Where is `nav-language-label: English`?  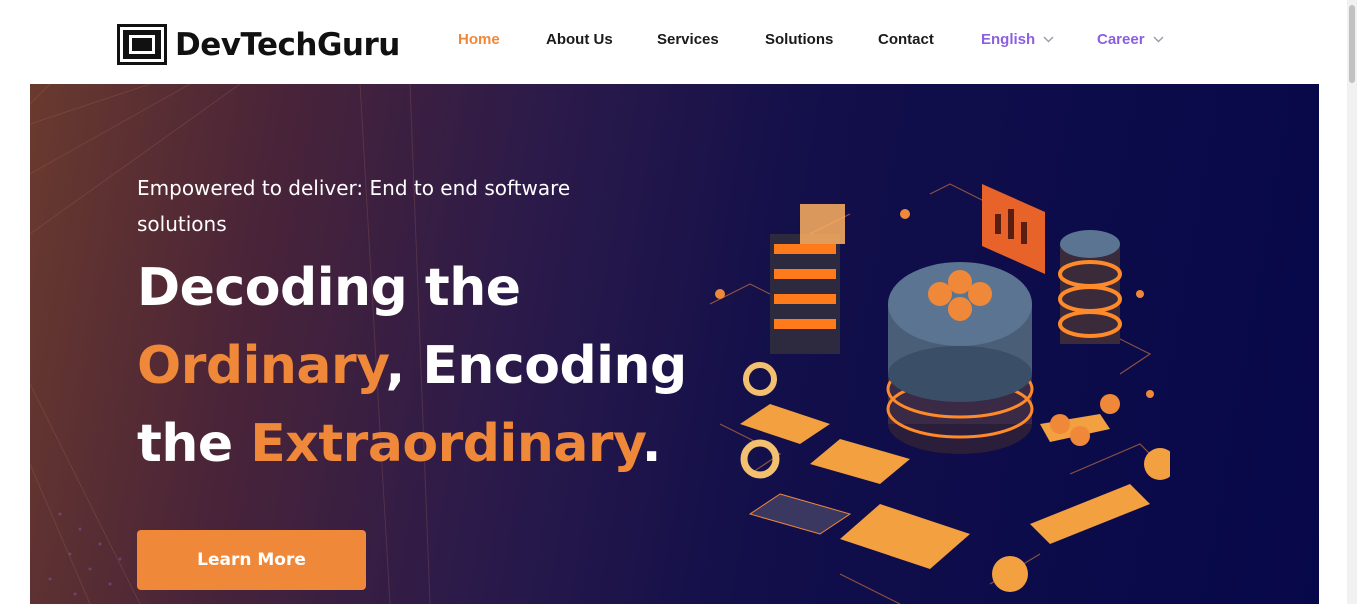
nav-language-label: English is located at coordinates (1008, 39).